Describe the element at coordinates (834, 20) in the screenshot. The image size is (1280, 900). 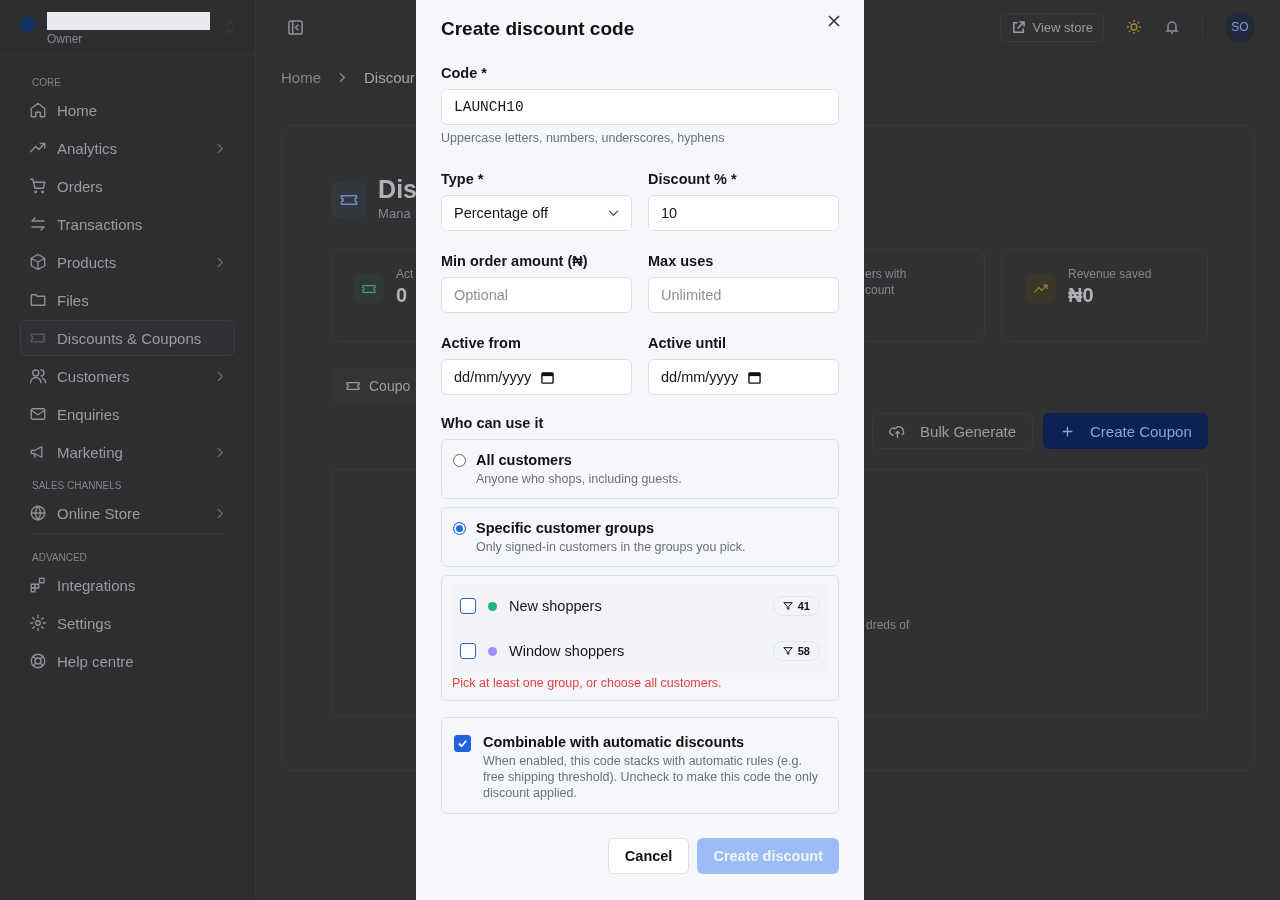
I see `close-icon` at that location.